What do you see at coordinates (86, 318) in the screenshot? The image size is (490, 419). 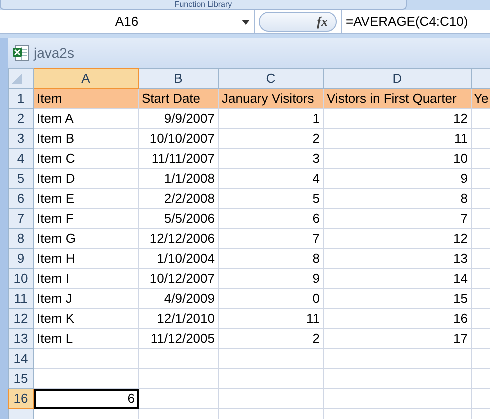 I see `table-cell: Item K` at bounding box center [86, 318].